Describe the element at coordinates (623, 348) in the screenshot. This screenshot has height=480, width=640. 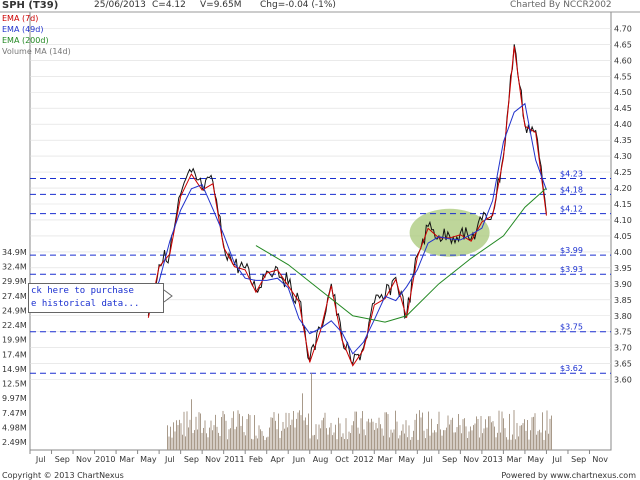
I see `price-tick-label: 3.70` at that location.